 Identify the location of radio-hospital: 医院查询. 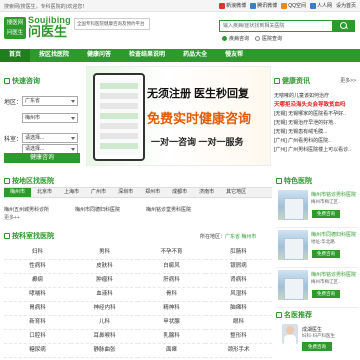
(268, 38).